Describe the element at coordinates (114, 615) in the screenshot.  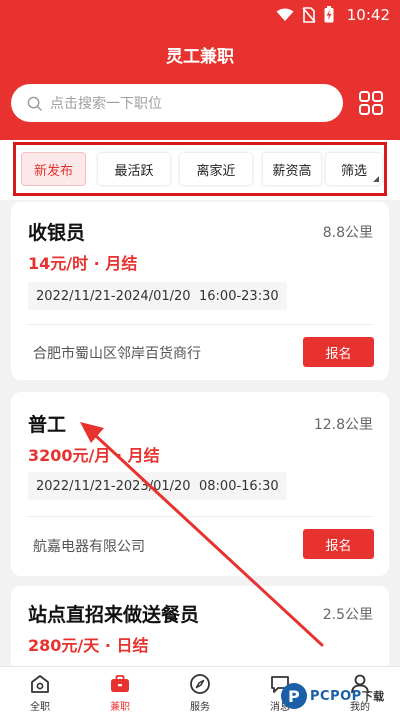
I see `job-title: 站点直招来做送餐员` at that location.